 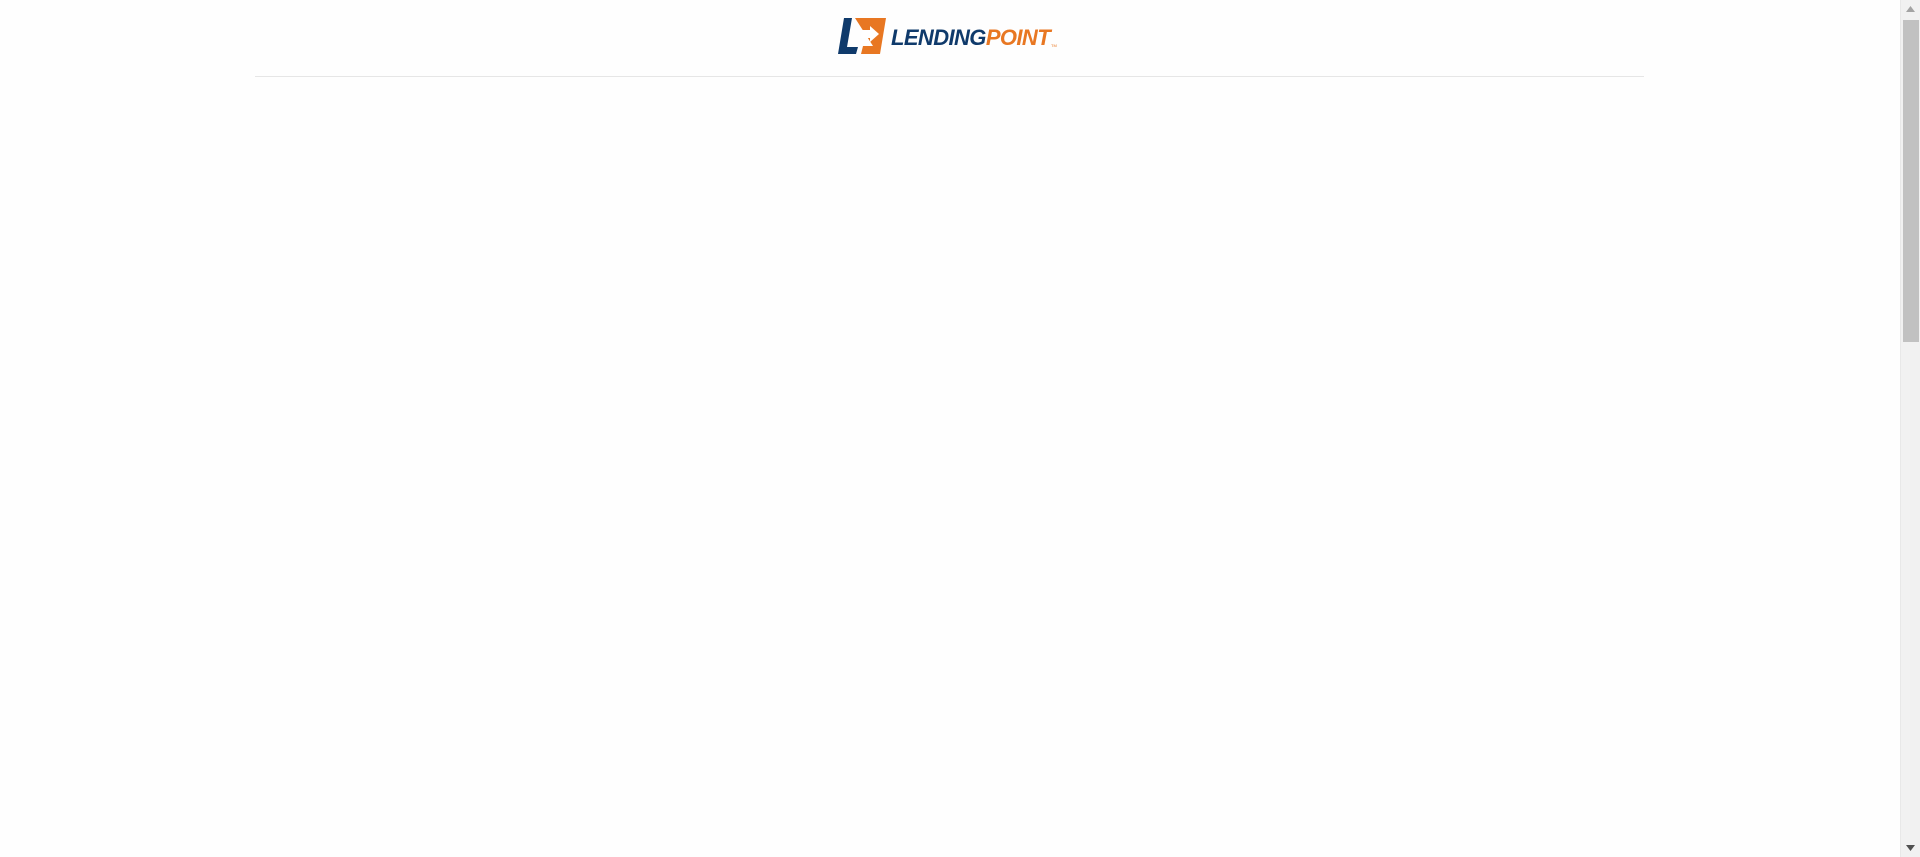 I want to click on triangle-down-icon, so click(x=1910, y=848).